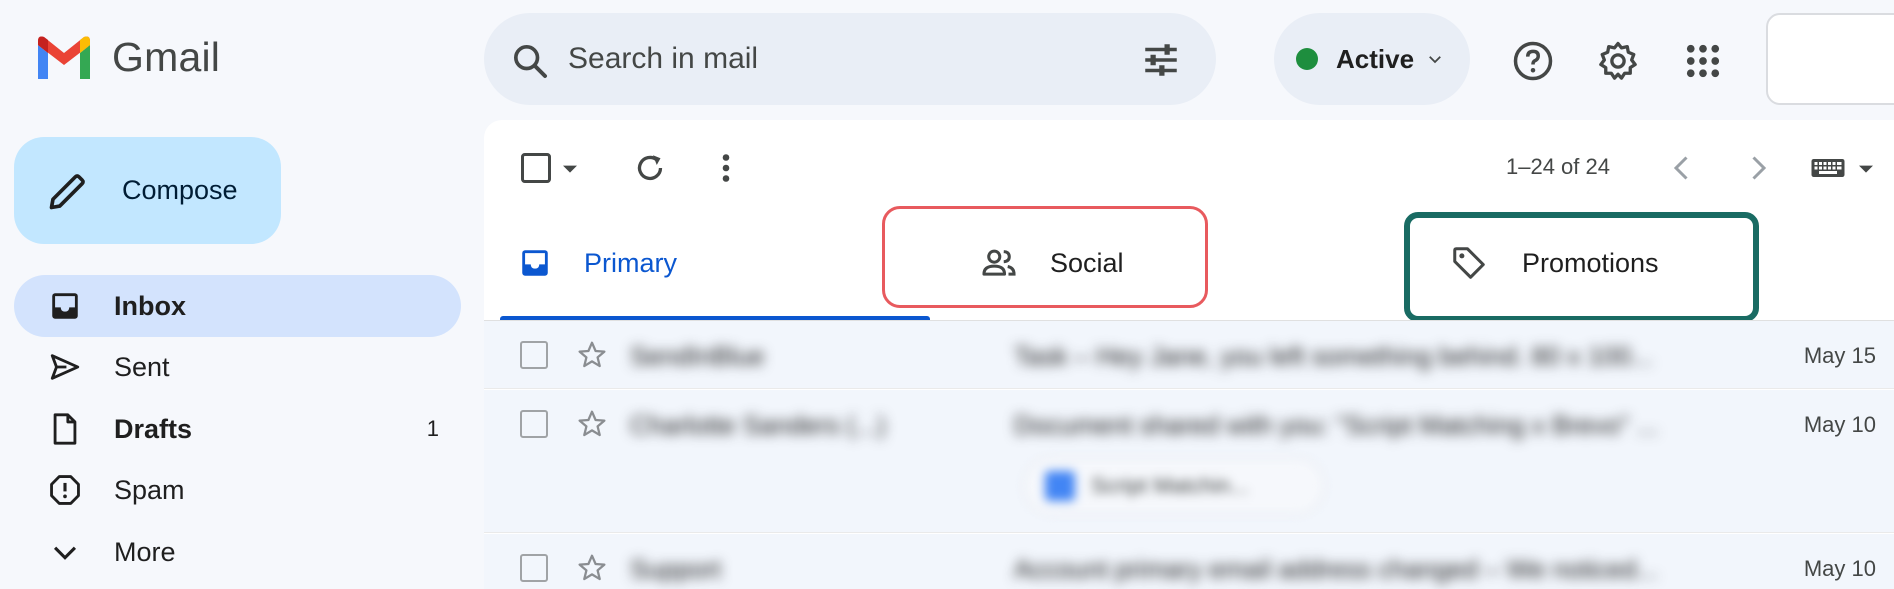  I want to click on sidebar-item-spam: Spam, so click(237, 490).